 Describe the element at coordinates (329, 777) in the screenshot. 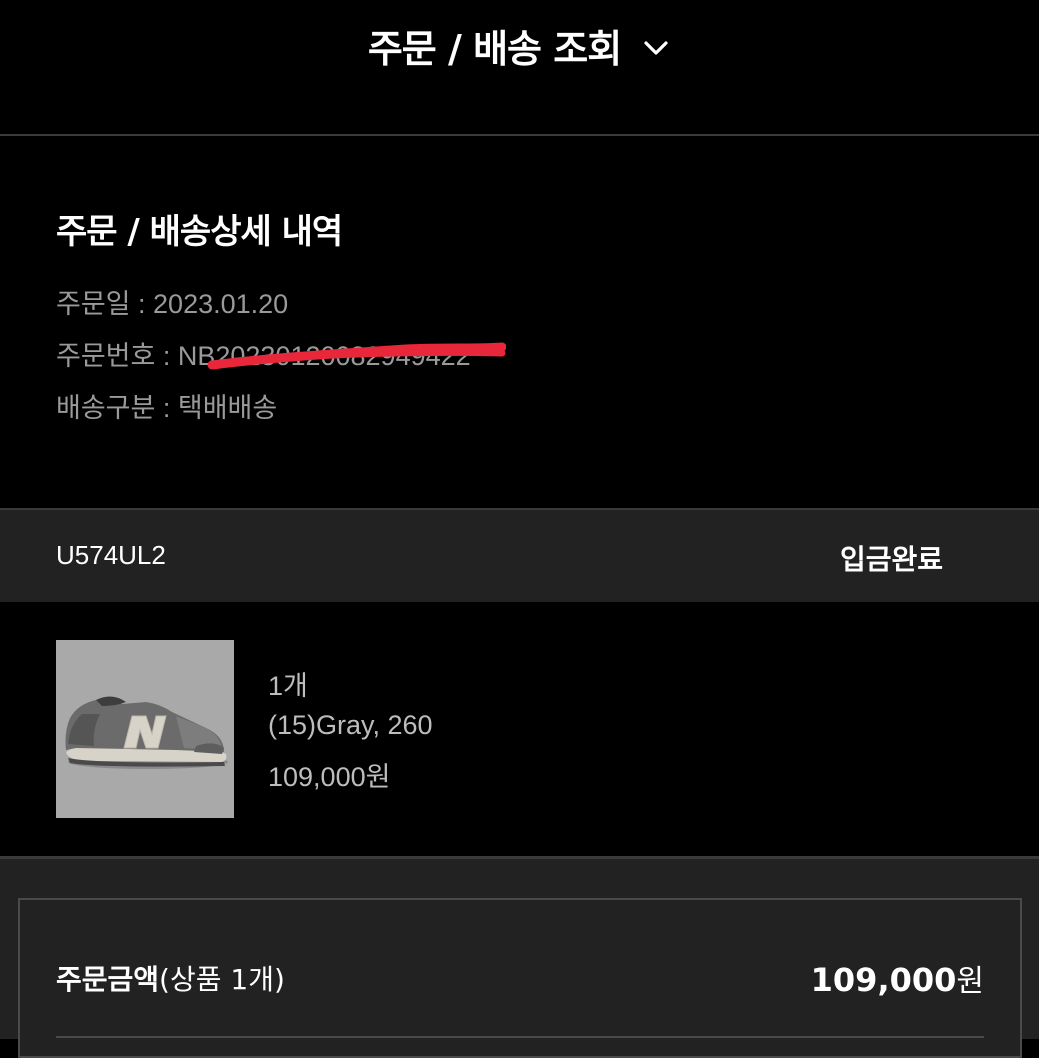

I see `product-price: 109,000원` at that location.